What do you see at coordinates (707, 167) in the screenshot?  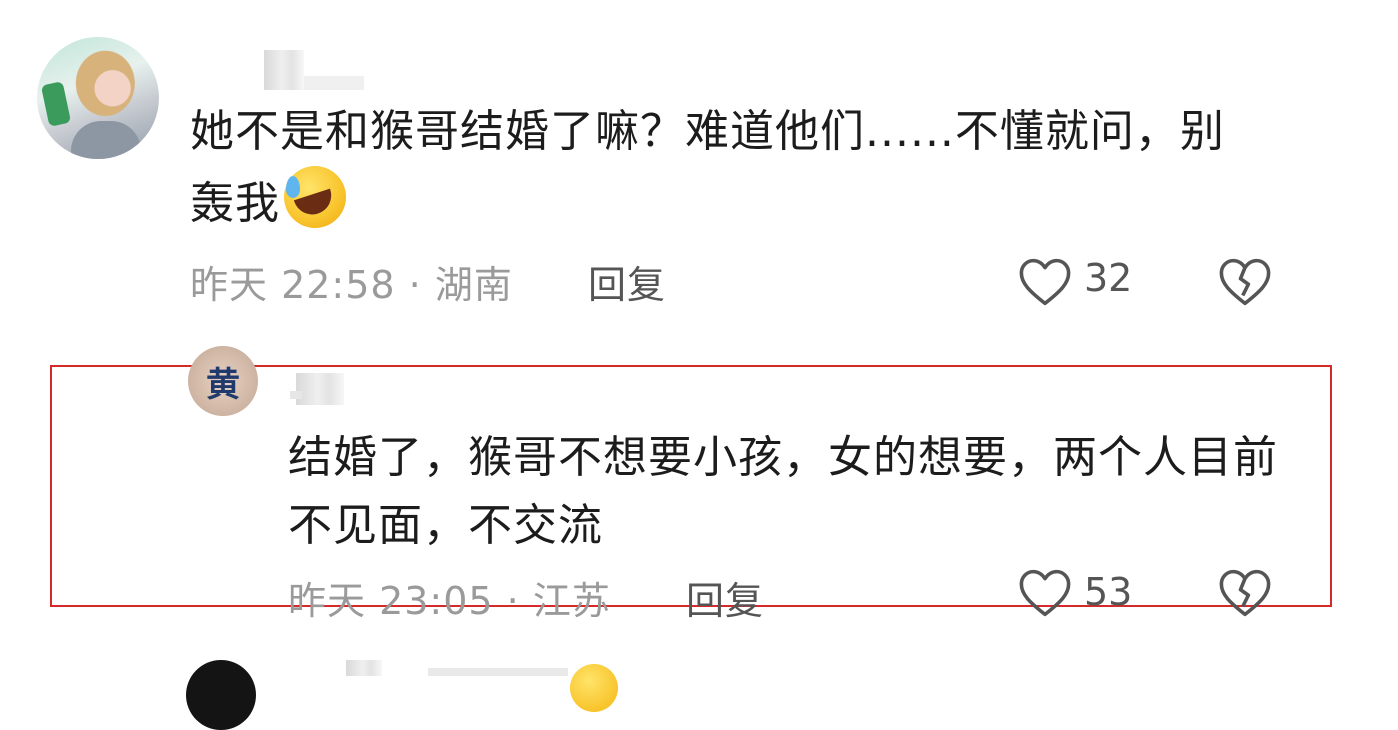 I see `comment-text-body: 她不是和猴哥结婚了嘛？难道他们......不懂就问，别轰我` at bounding box center [707, 167].